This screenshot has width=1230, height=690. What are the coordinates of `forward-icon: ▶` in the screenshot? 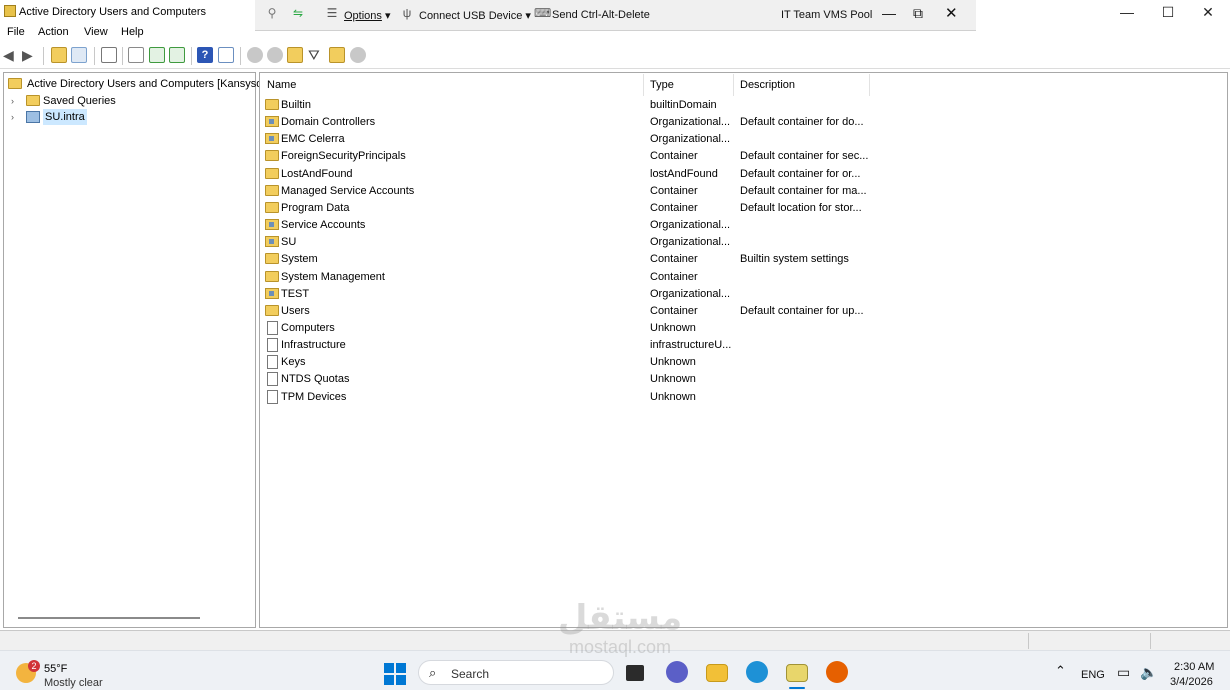 It's located at (30, 55).